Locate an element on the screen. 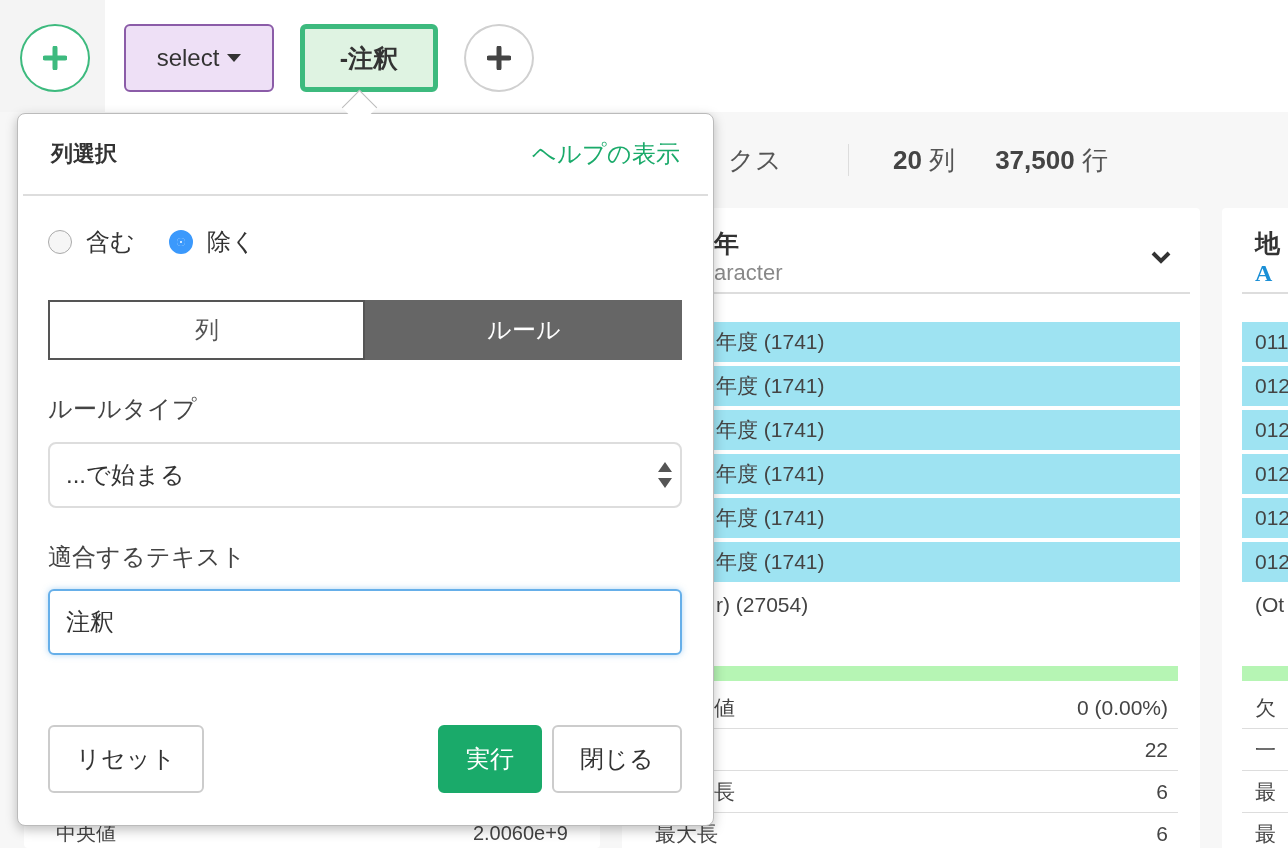  field-label: 適合するテキスト is located at coordinates (147, 557).